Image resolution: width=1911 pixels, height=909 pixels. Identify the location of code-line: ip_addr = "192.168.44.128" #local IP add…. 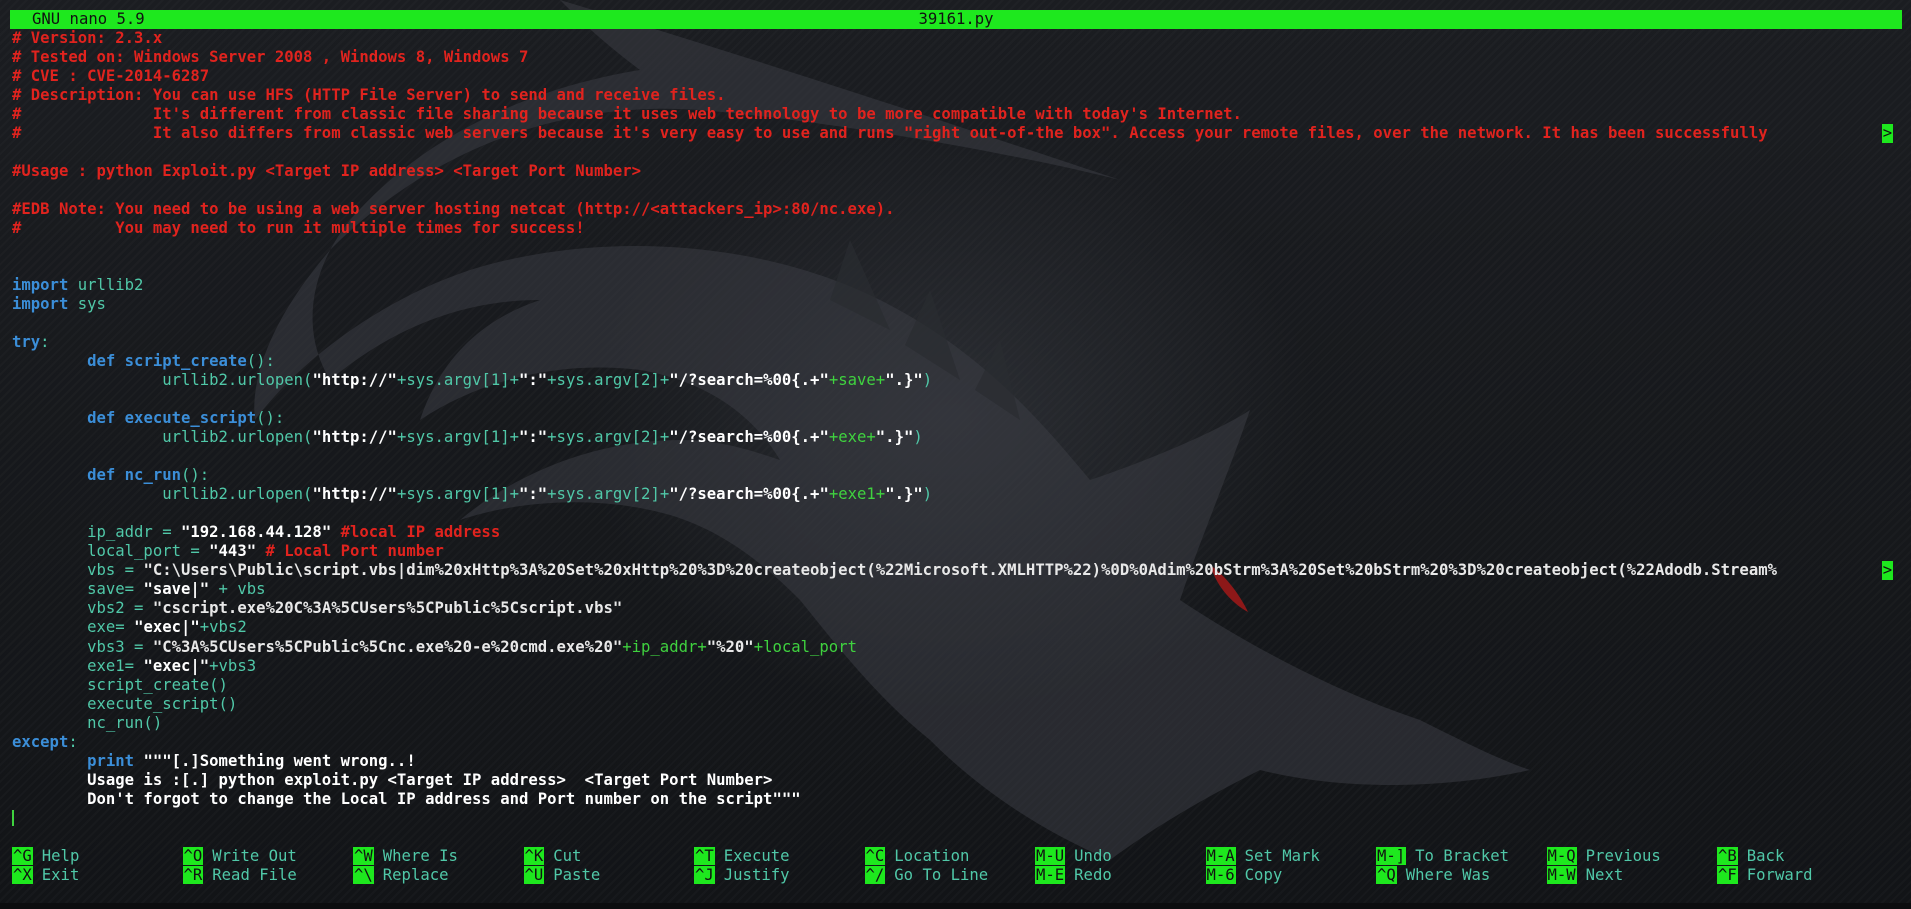
(957, 532).